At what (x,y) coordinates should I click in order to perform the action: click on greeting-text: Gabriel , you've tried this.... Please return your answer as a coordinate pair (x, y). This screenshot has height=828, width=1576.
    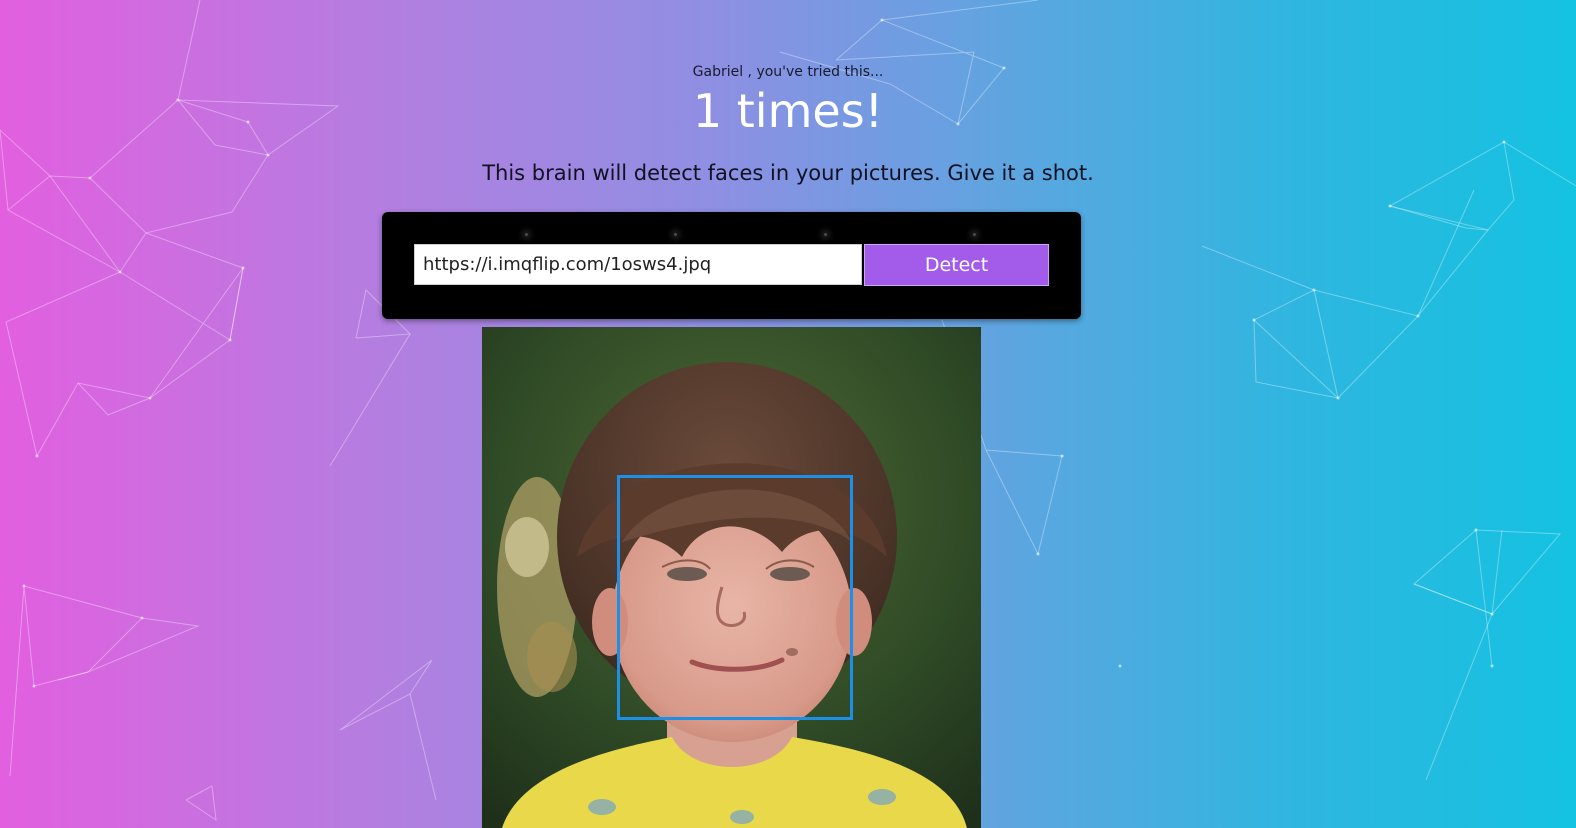
    Looking at the image, I should click on (788, 72).